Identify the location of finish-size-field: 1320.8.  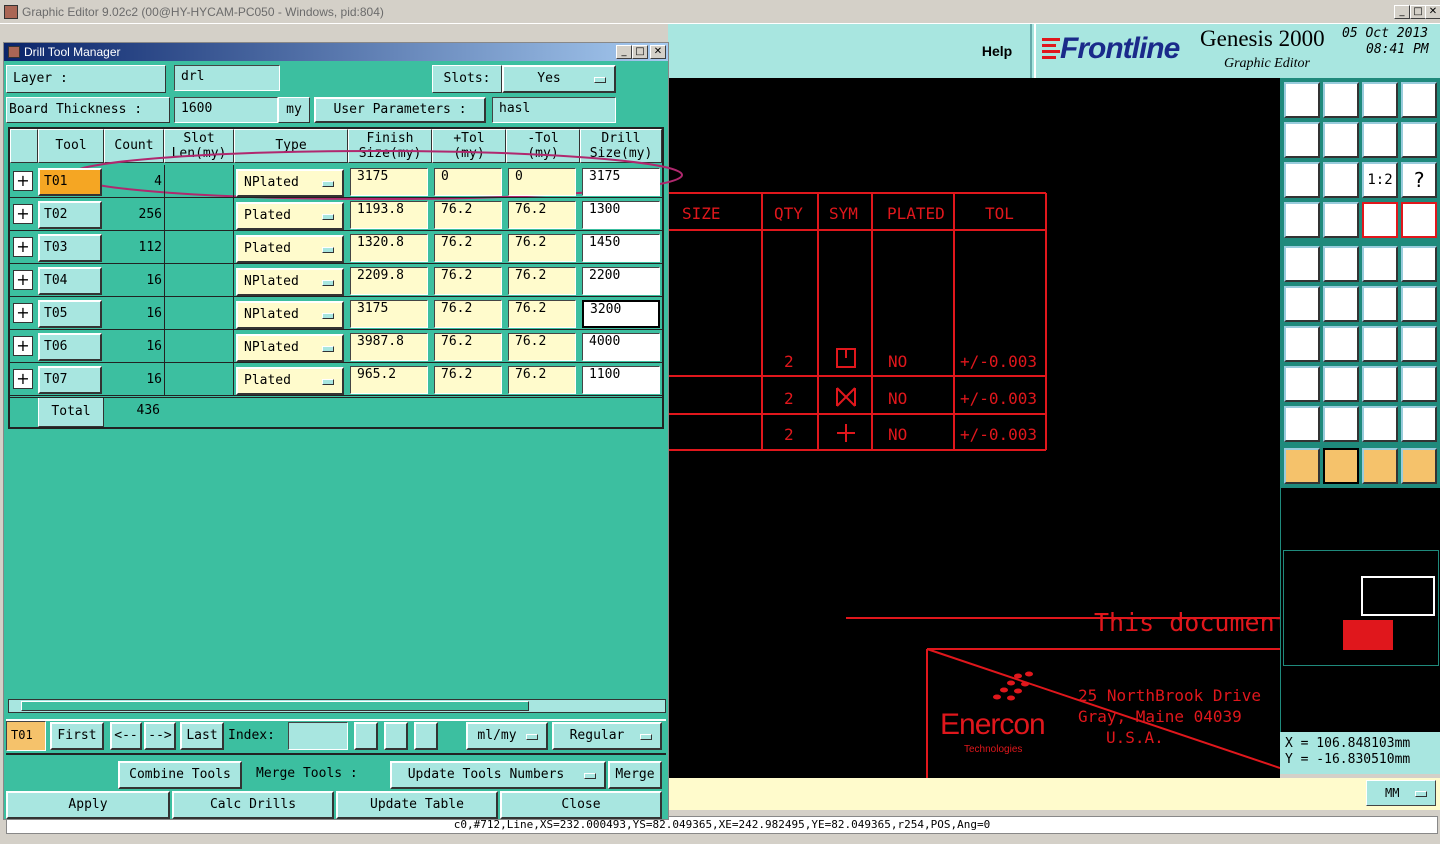
(389, 248).